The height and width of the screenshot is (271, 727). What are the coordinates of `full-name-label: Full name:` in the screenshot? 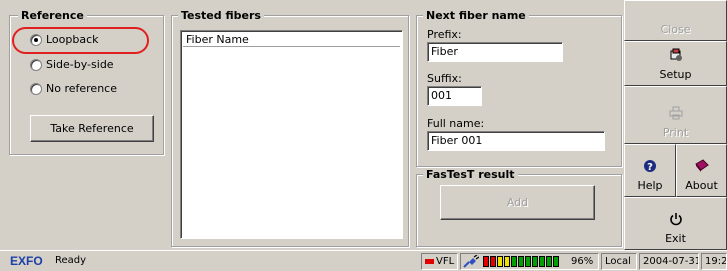 It's located at (456, 123).